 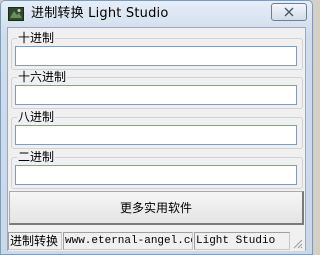 What do you see at coordinates (16, 14) in the screenshot?
I see `app-icon` at bounding box center [16, 14].